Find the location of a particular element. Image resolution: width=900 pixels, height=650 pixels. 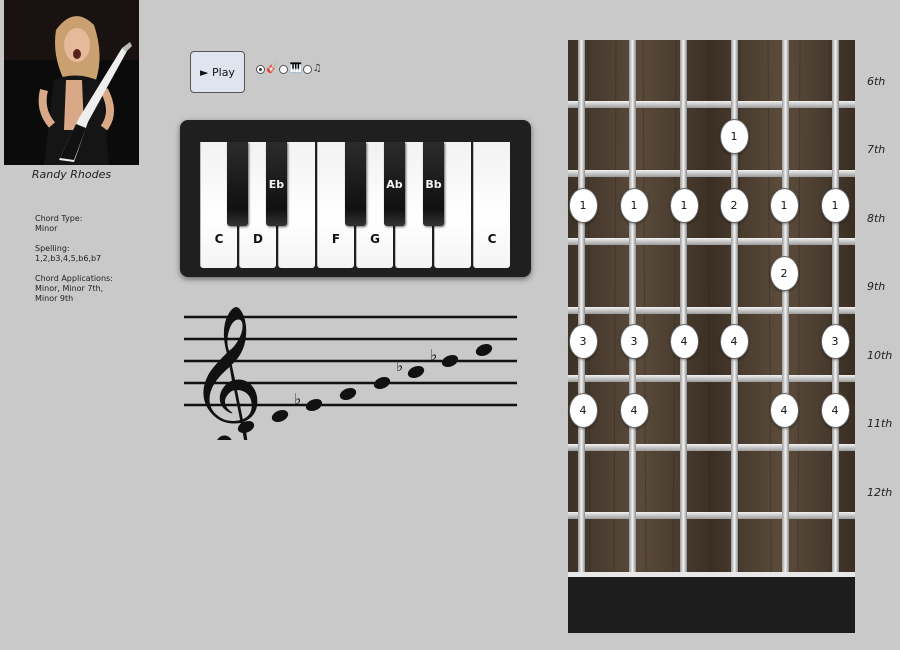

key-label: Eb is located at coordinates (276, 184).